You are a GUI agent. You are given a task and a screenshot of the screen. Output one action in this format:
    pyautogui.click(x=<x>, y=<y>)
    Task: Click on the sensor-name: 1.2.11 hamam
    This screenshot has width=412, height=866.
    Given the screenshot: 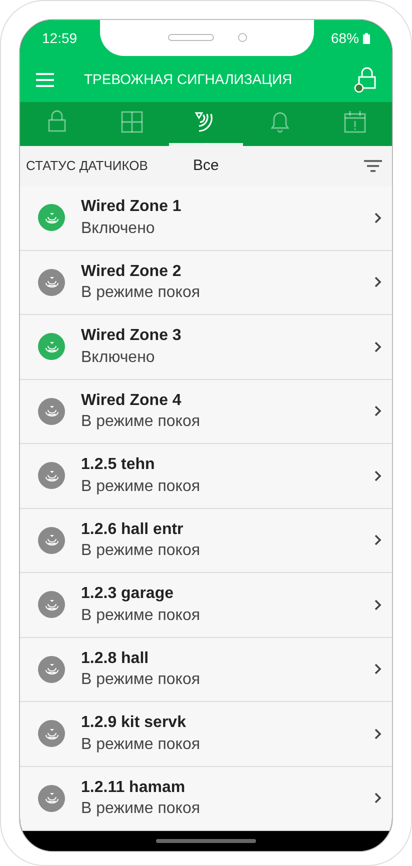 What is the action you would take?
    pyautogui.click(x=133, y=788)
    